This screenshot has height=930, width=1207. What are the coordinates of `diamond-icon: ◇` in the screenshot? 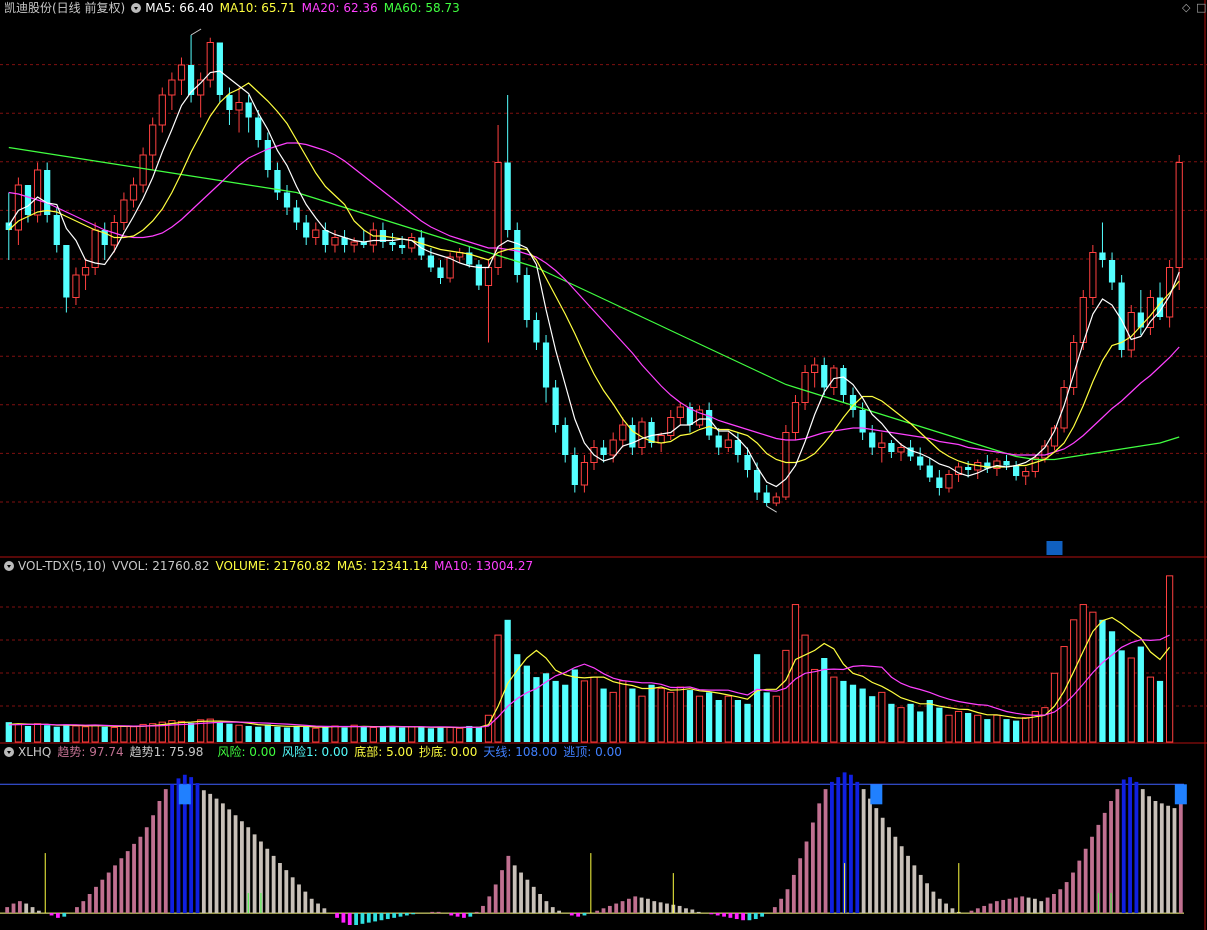 It's located at (1186, 7).